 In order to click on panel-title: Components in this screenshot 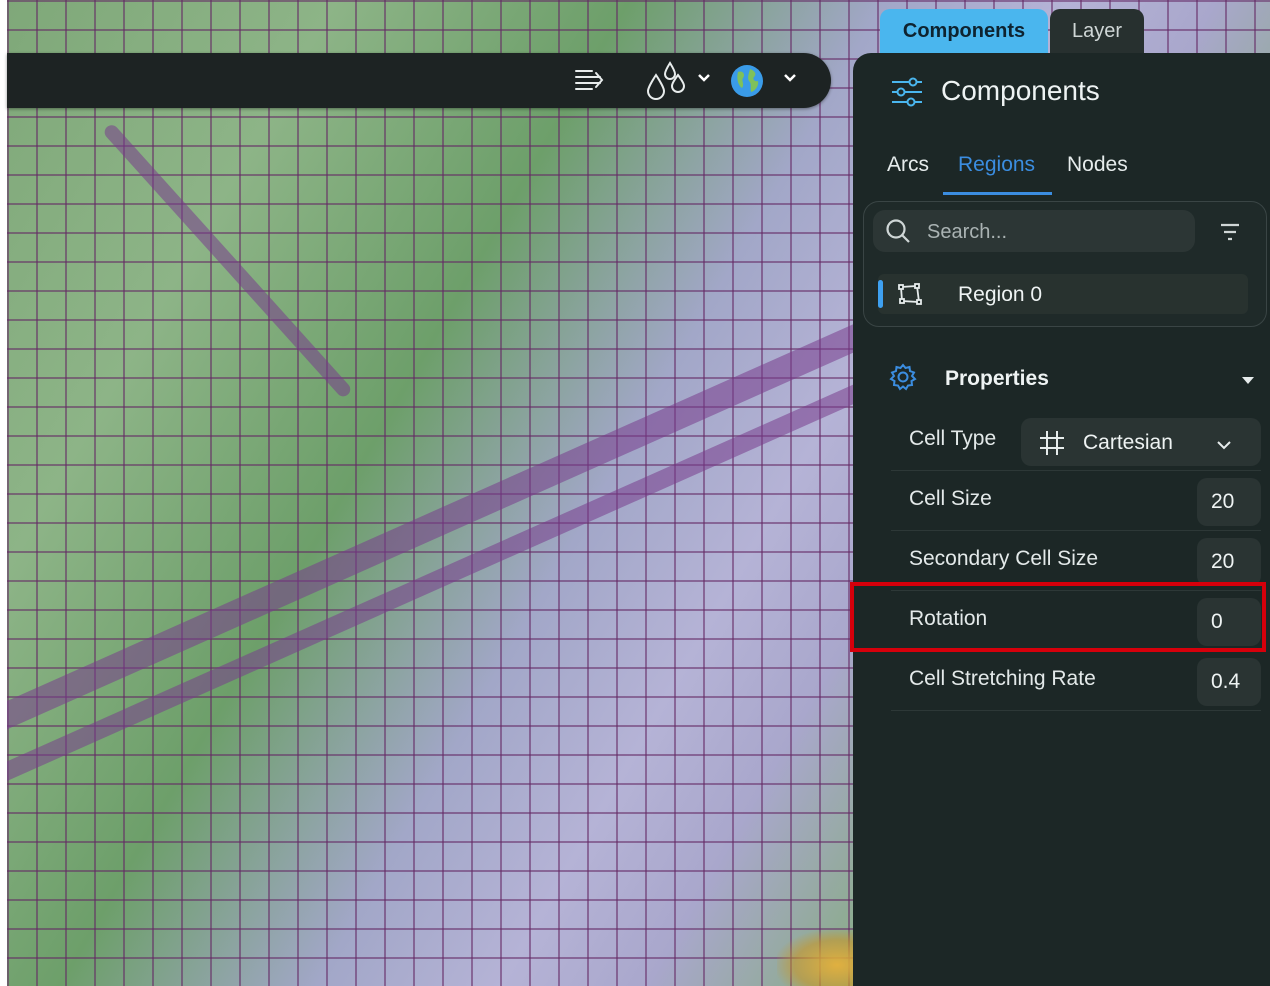, I will do `click(1020, 90)`.